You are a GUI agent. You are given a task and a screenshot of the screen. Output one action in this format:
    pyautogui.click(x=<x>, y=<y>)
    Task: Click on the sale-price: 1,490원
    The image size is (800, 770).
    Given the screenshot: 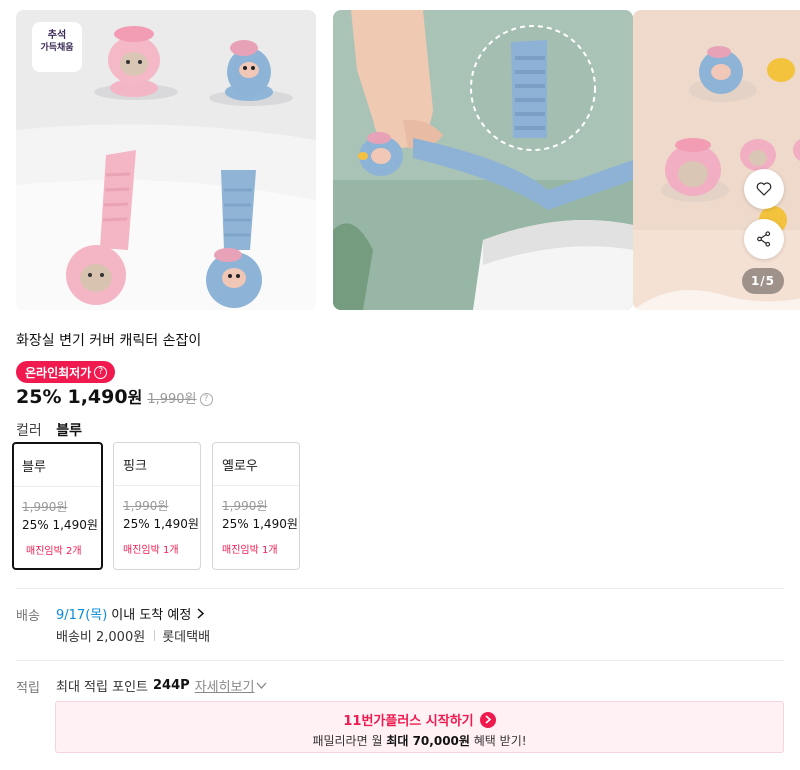 What is the action you would take?
    pyautogui.click(x=104, y=396)
    